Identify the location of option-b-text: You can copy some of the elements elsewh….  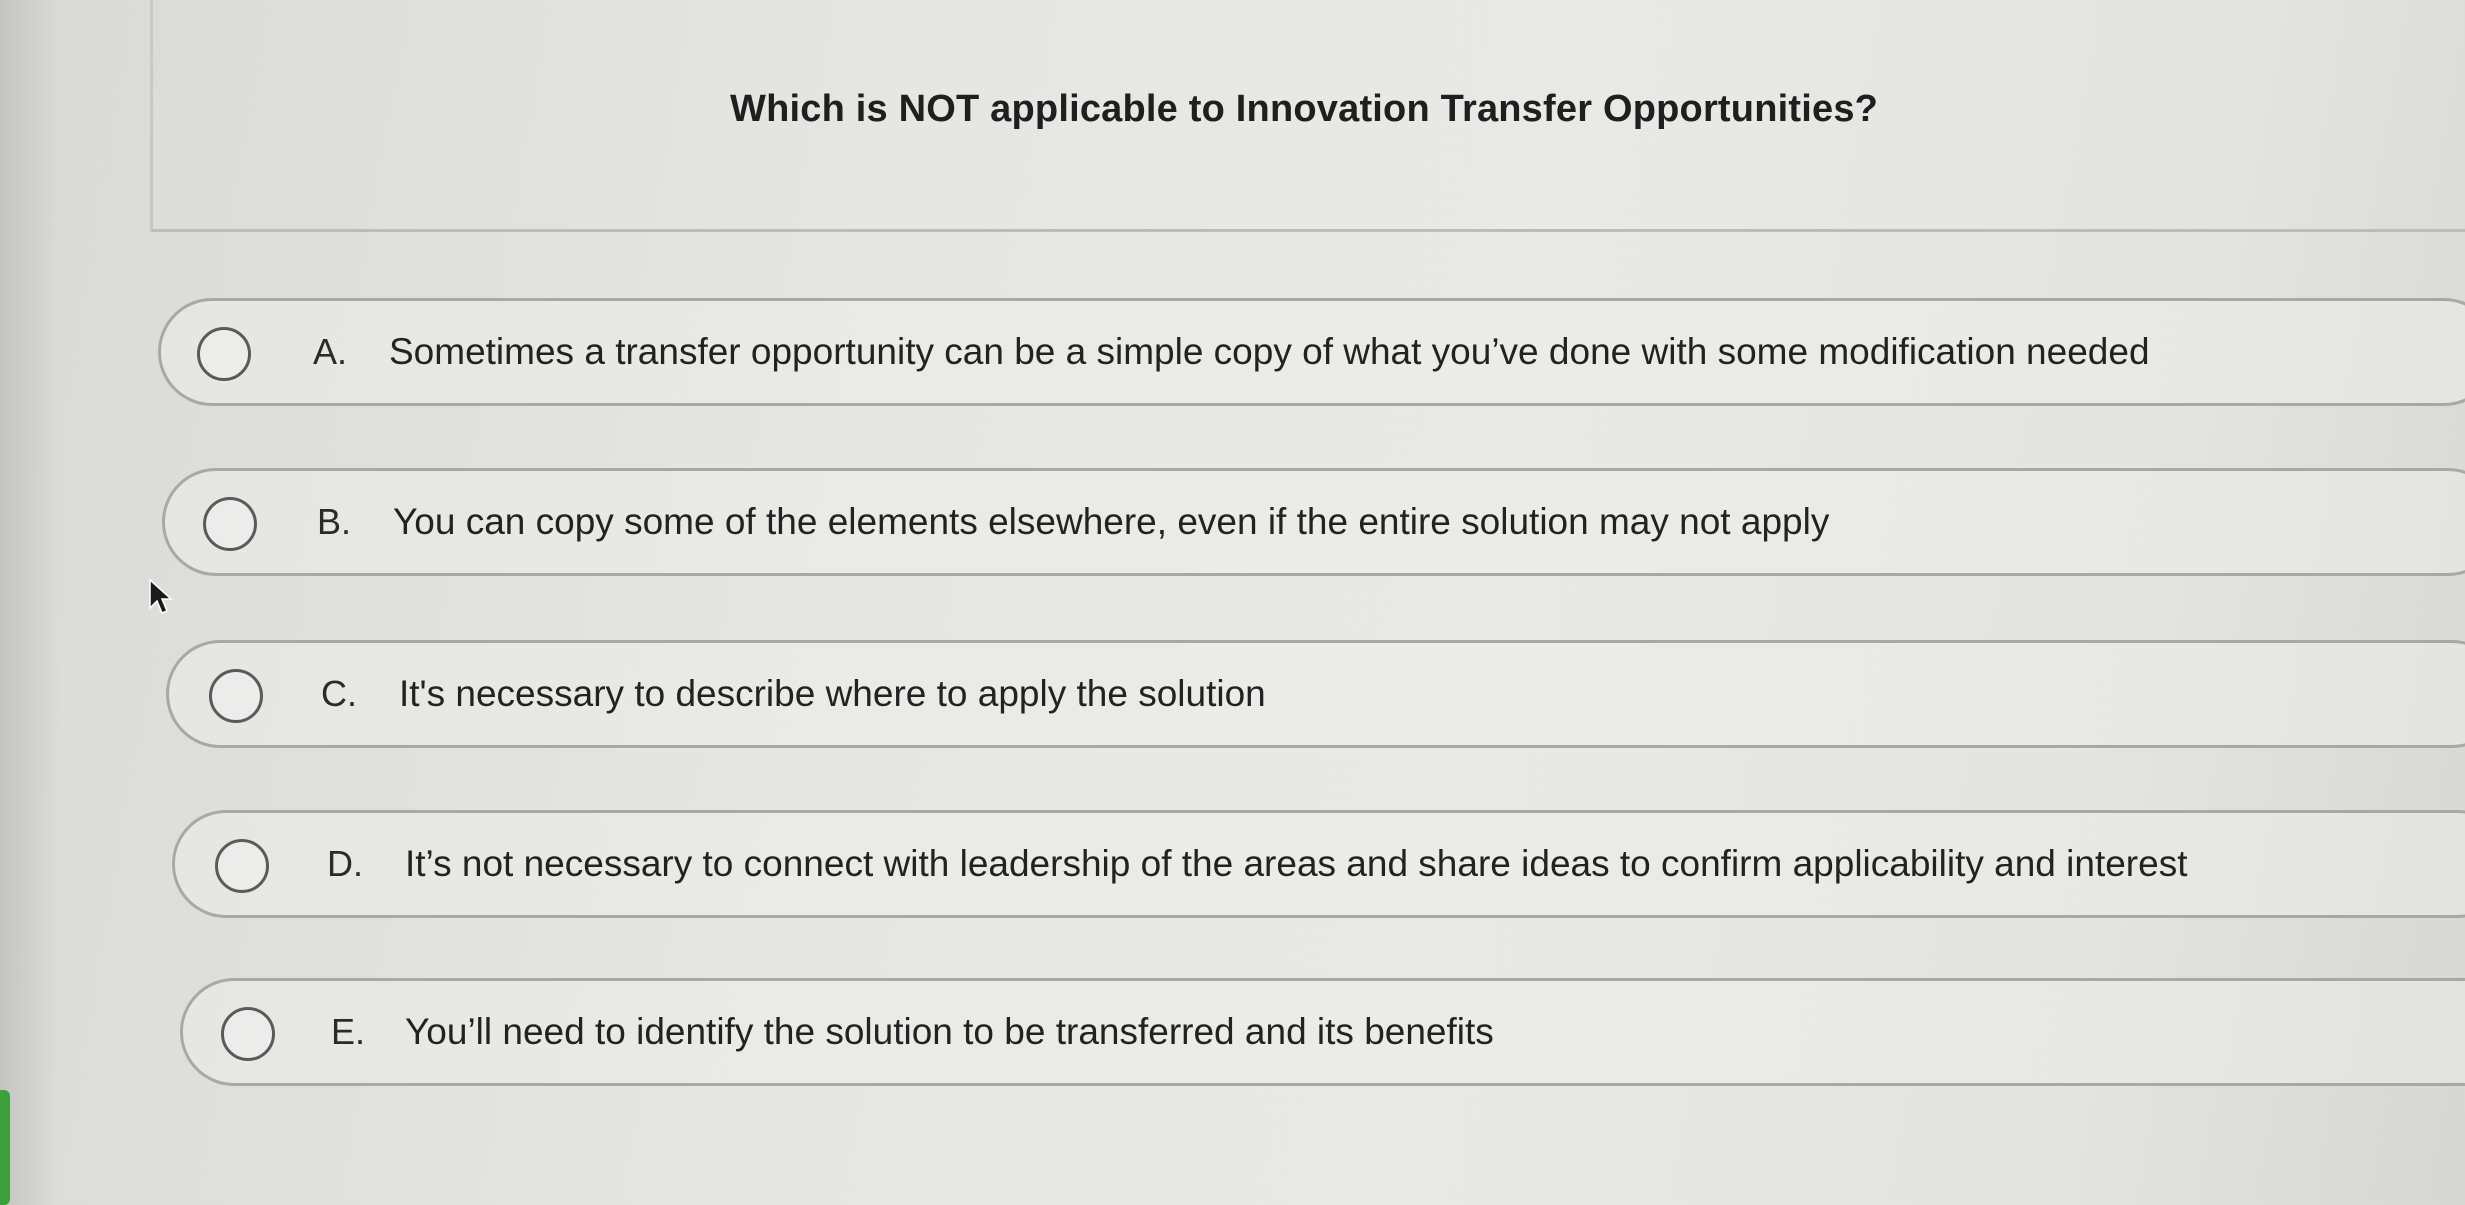
(1111, 521).